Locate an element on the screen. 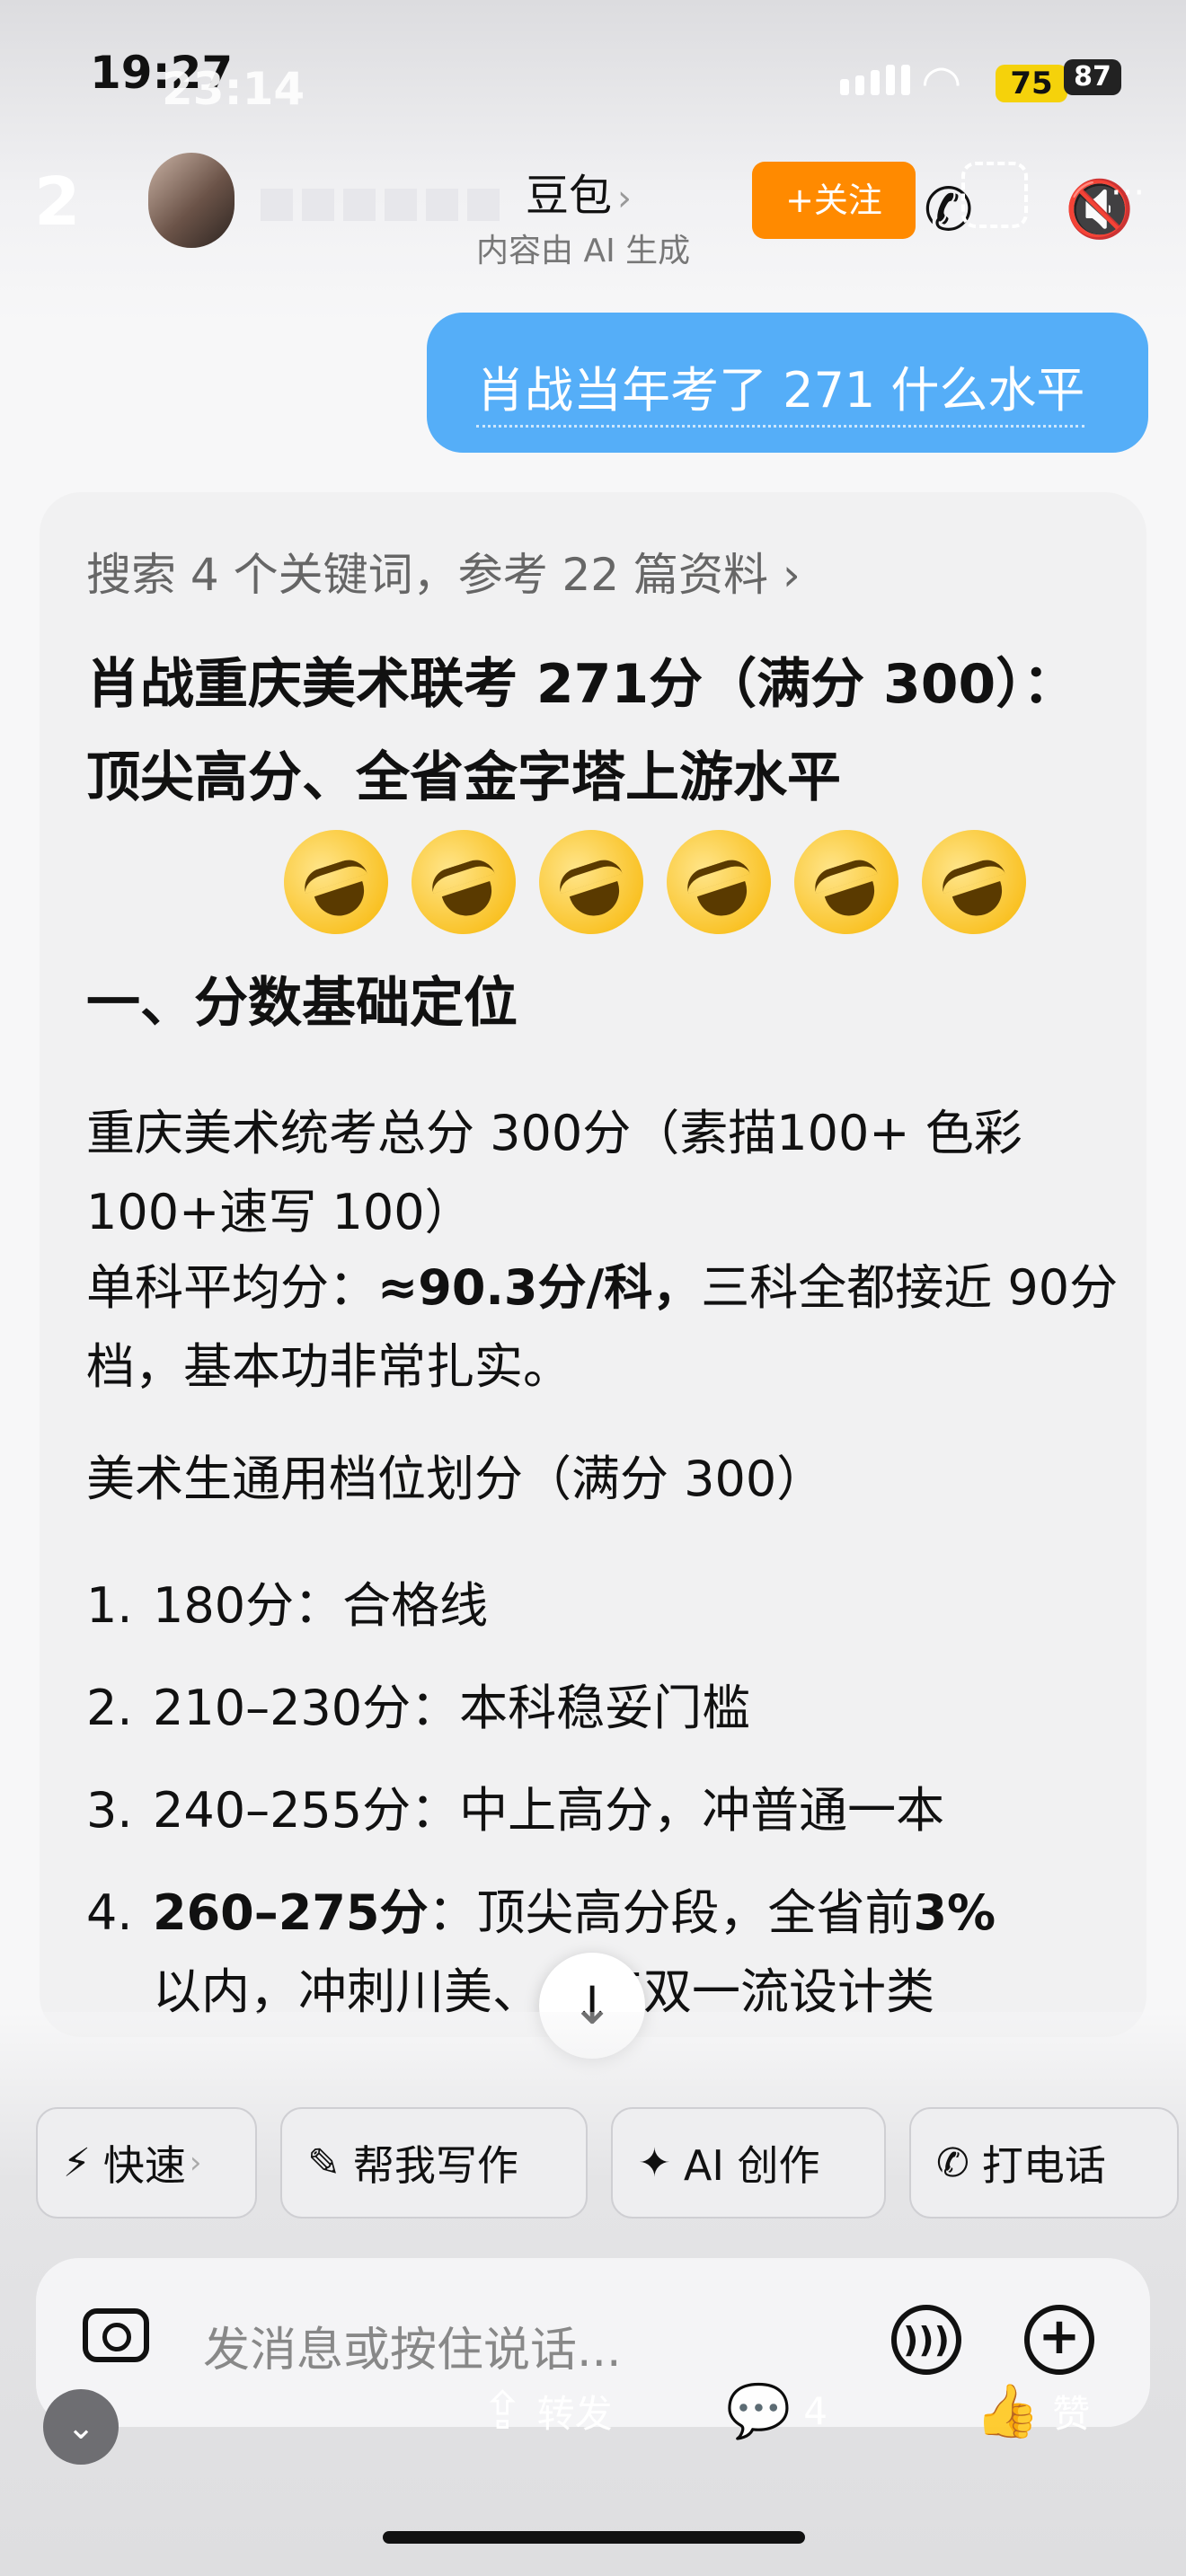 The height and width of the screenshot is (2576, 1186). user-message-text: 肖战当年考了 271 什么水平 is located at coordinates (780, 389).